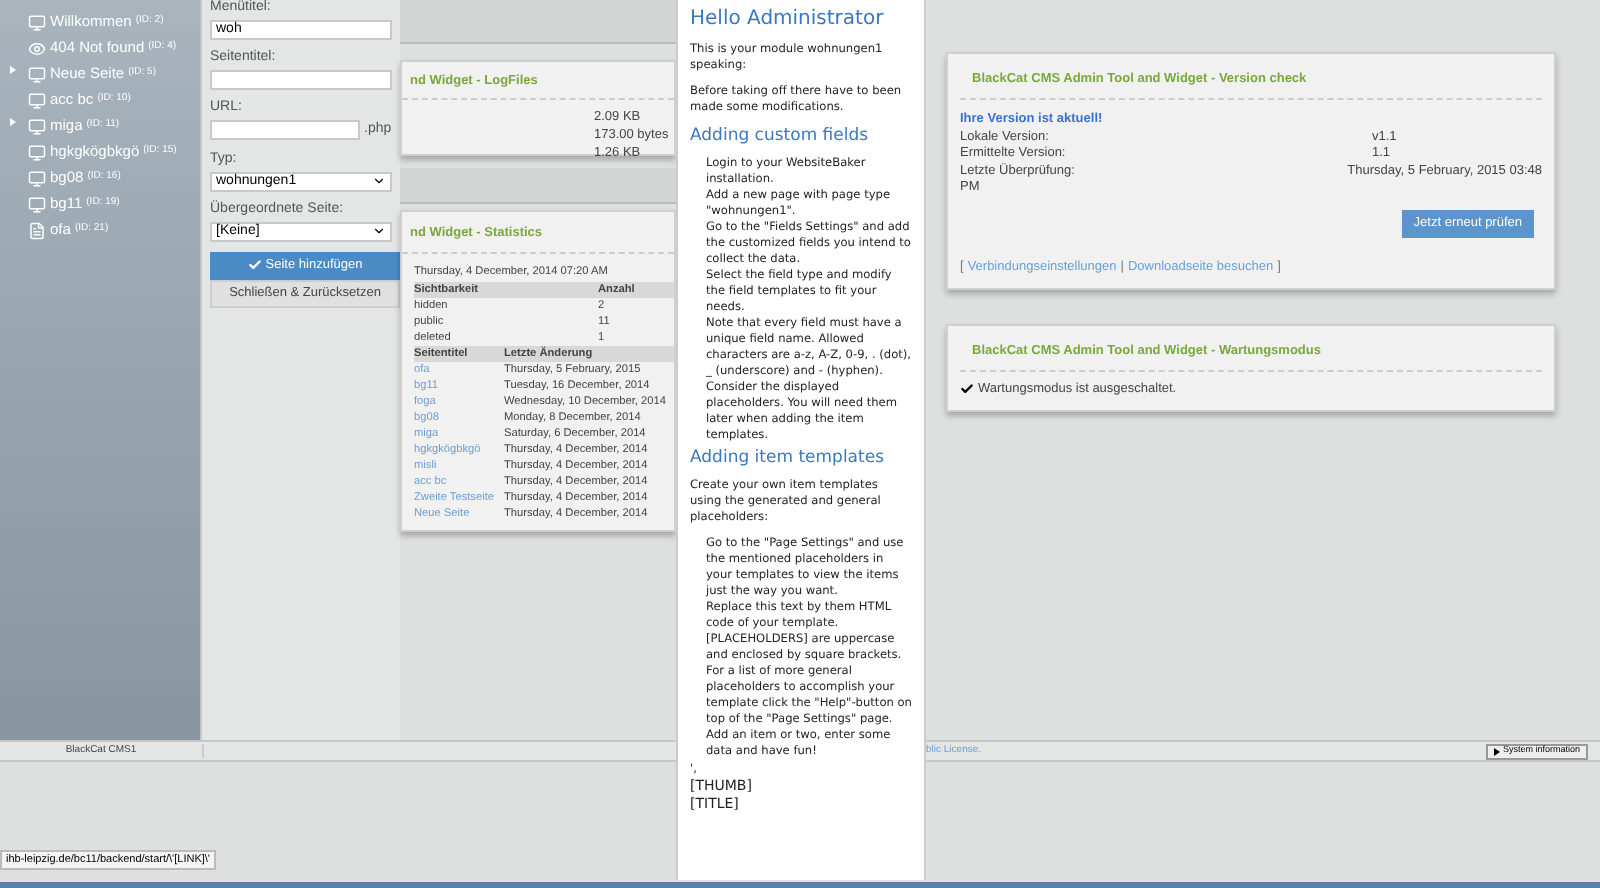 This screenshot has height=888, width=1600. What do you see at coordinates (285, 130) in the screenshot?
I see `url-field` at bounding box center [285, 130].